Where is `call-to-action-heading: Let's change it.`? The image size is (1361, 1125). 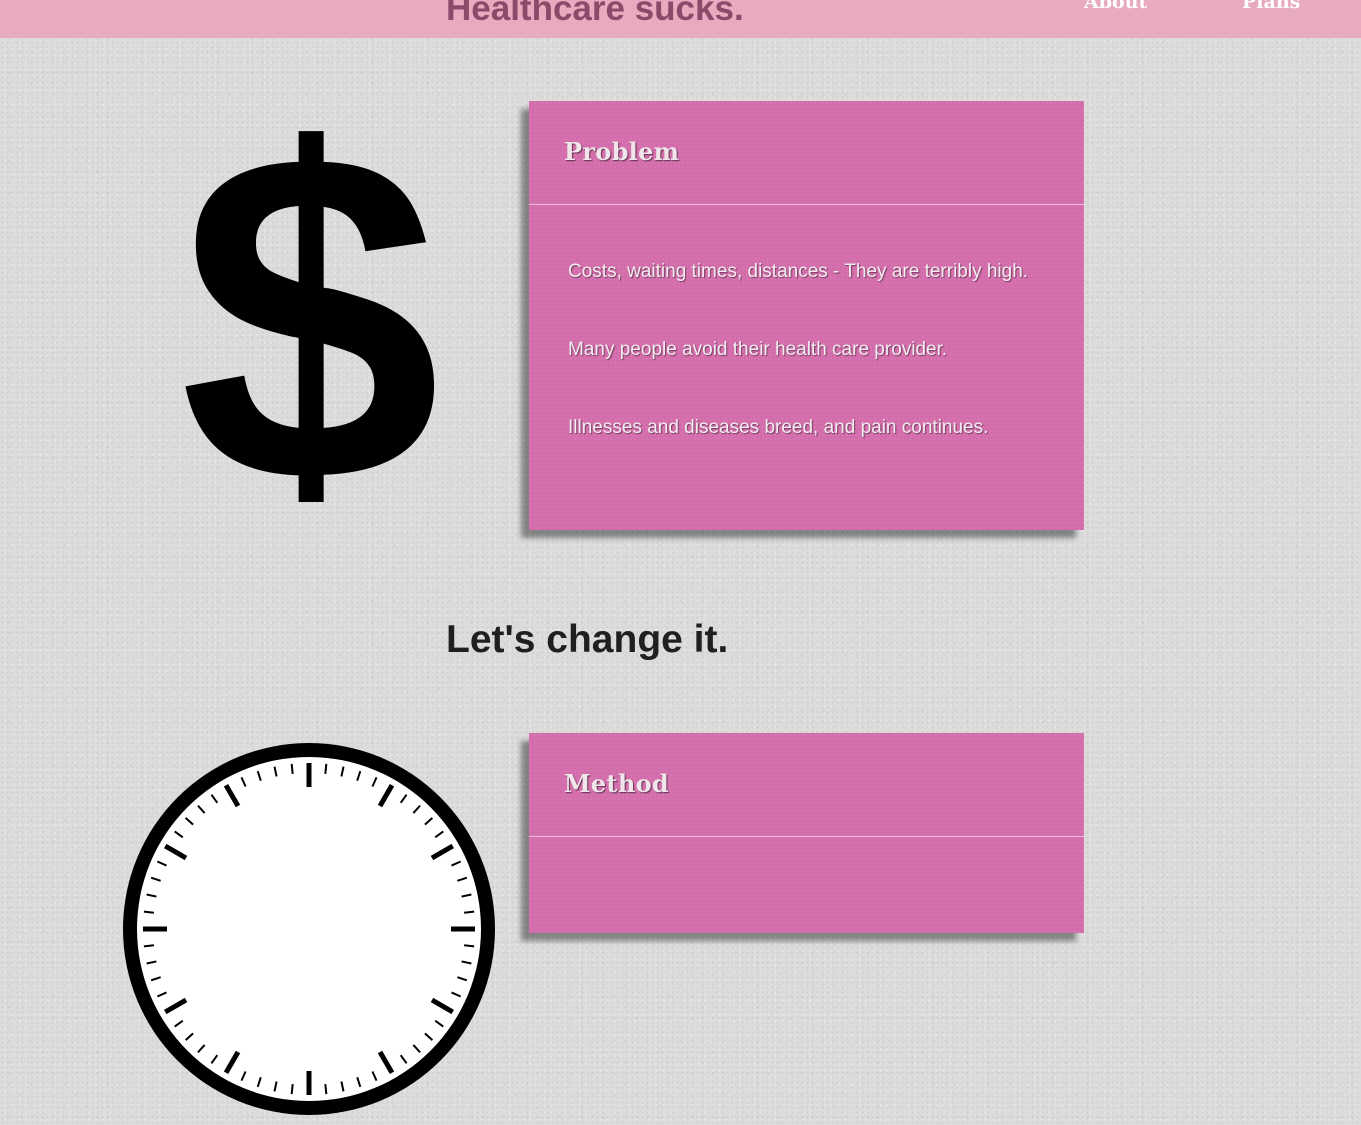 call-to-action-heading: Let's change it. is located at coordinates (587, 639).